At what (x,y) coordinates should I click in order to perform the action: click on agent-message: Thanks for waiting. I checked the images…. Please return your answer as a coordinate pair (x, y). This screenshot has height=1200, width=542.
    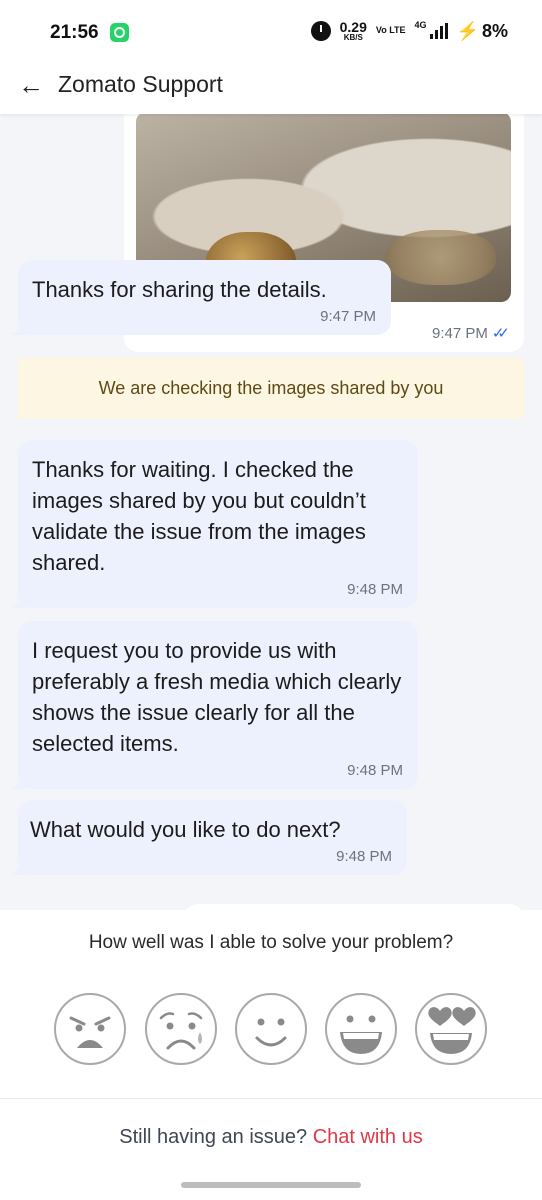
    Looking at the image, I should click on (218, 524).